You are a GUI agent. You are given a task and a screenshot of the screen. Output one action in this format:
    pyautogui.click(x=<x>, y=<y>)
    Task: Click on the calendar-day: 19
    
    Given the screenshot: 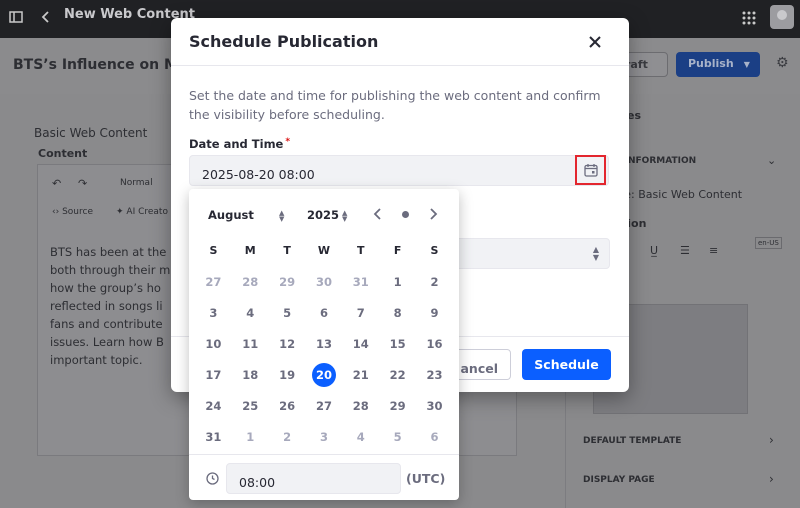 What is the action you would take?
    pyautogui.click(x=287, y=375)
    